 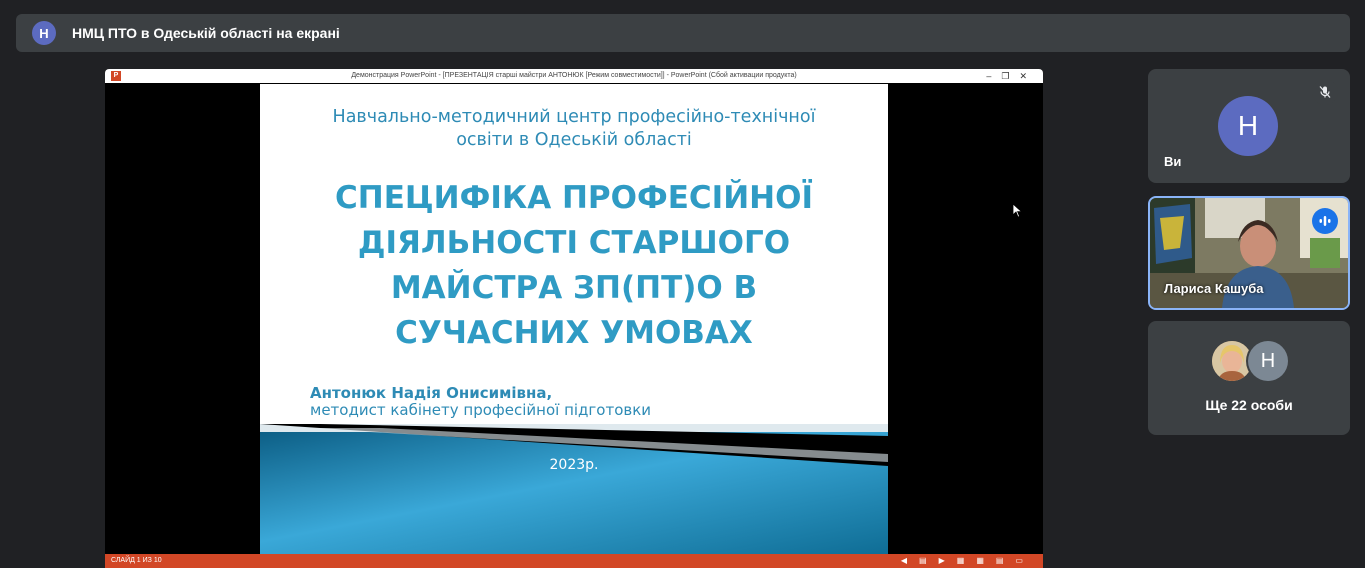 I want to click on slide-decoration-band, so click(x=574, y=489).